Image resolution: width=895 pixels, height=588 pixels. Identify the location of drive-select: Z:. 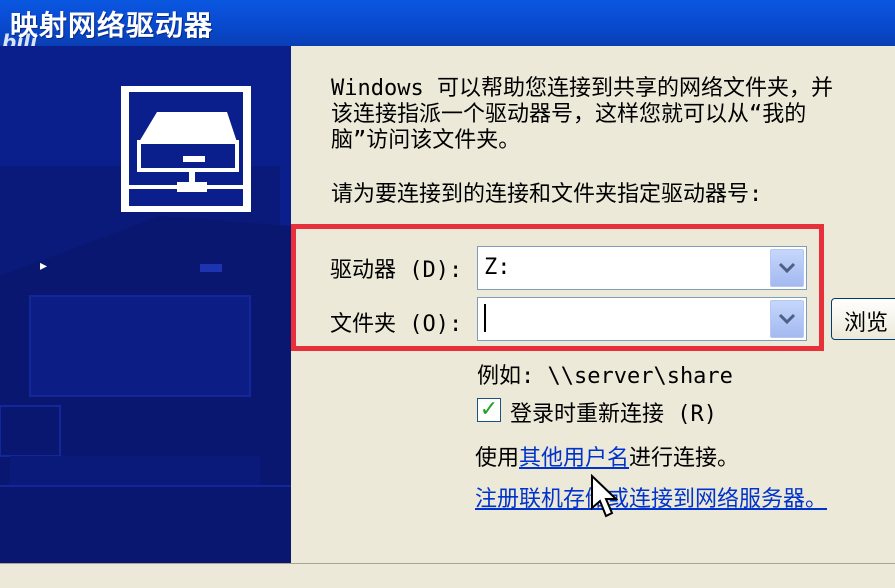
(642, 268).